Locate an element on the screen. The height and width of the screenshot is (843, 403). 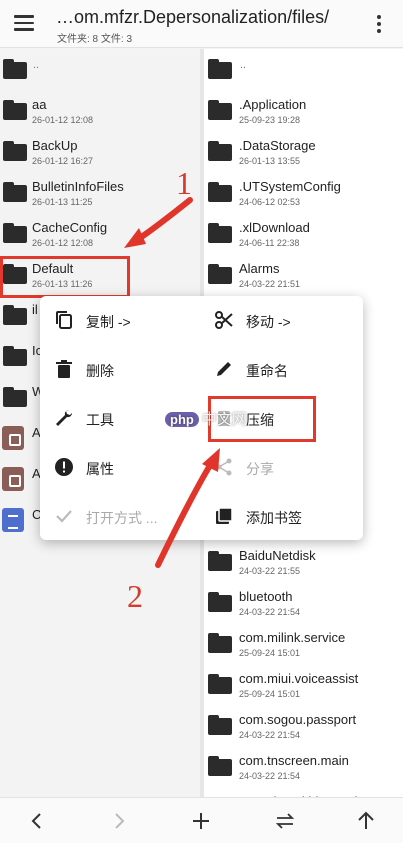
file-row: com.sogou.passport 24-03-22 21:54 is located at coordinates (303, 725).